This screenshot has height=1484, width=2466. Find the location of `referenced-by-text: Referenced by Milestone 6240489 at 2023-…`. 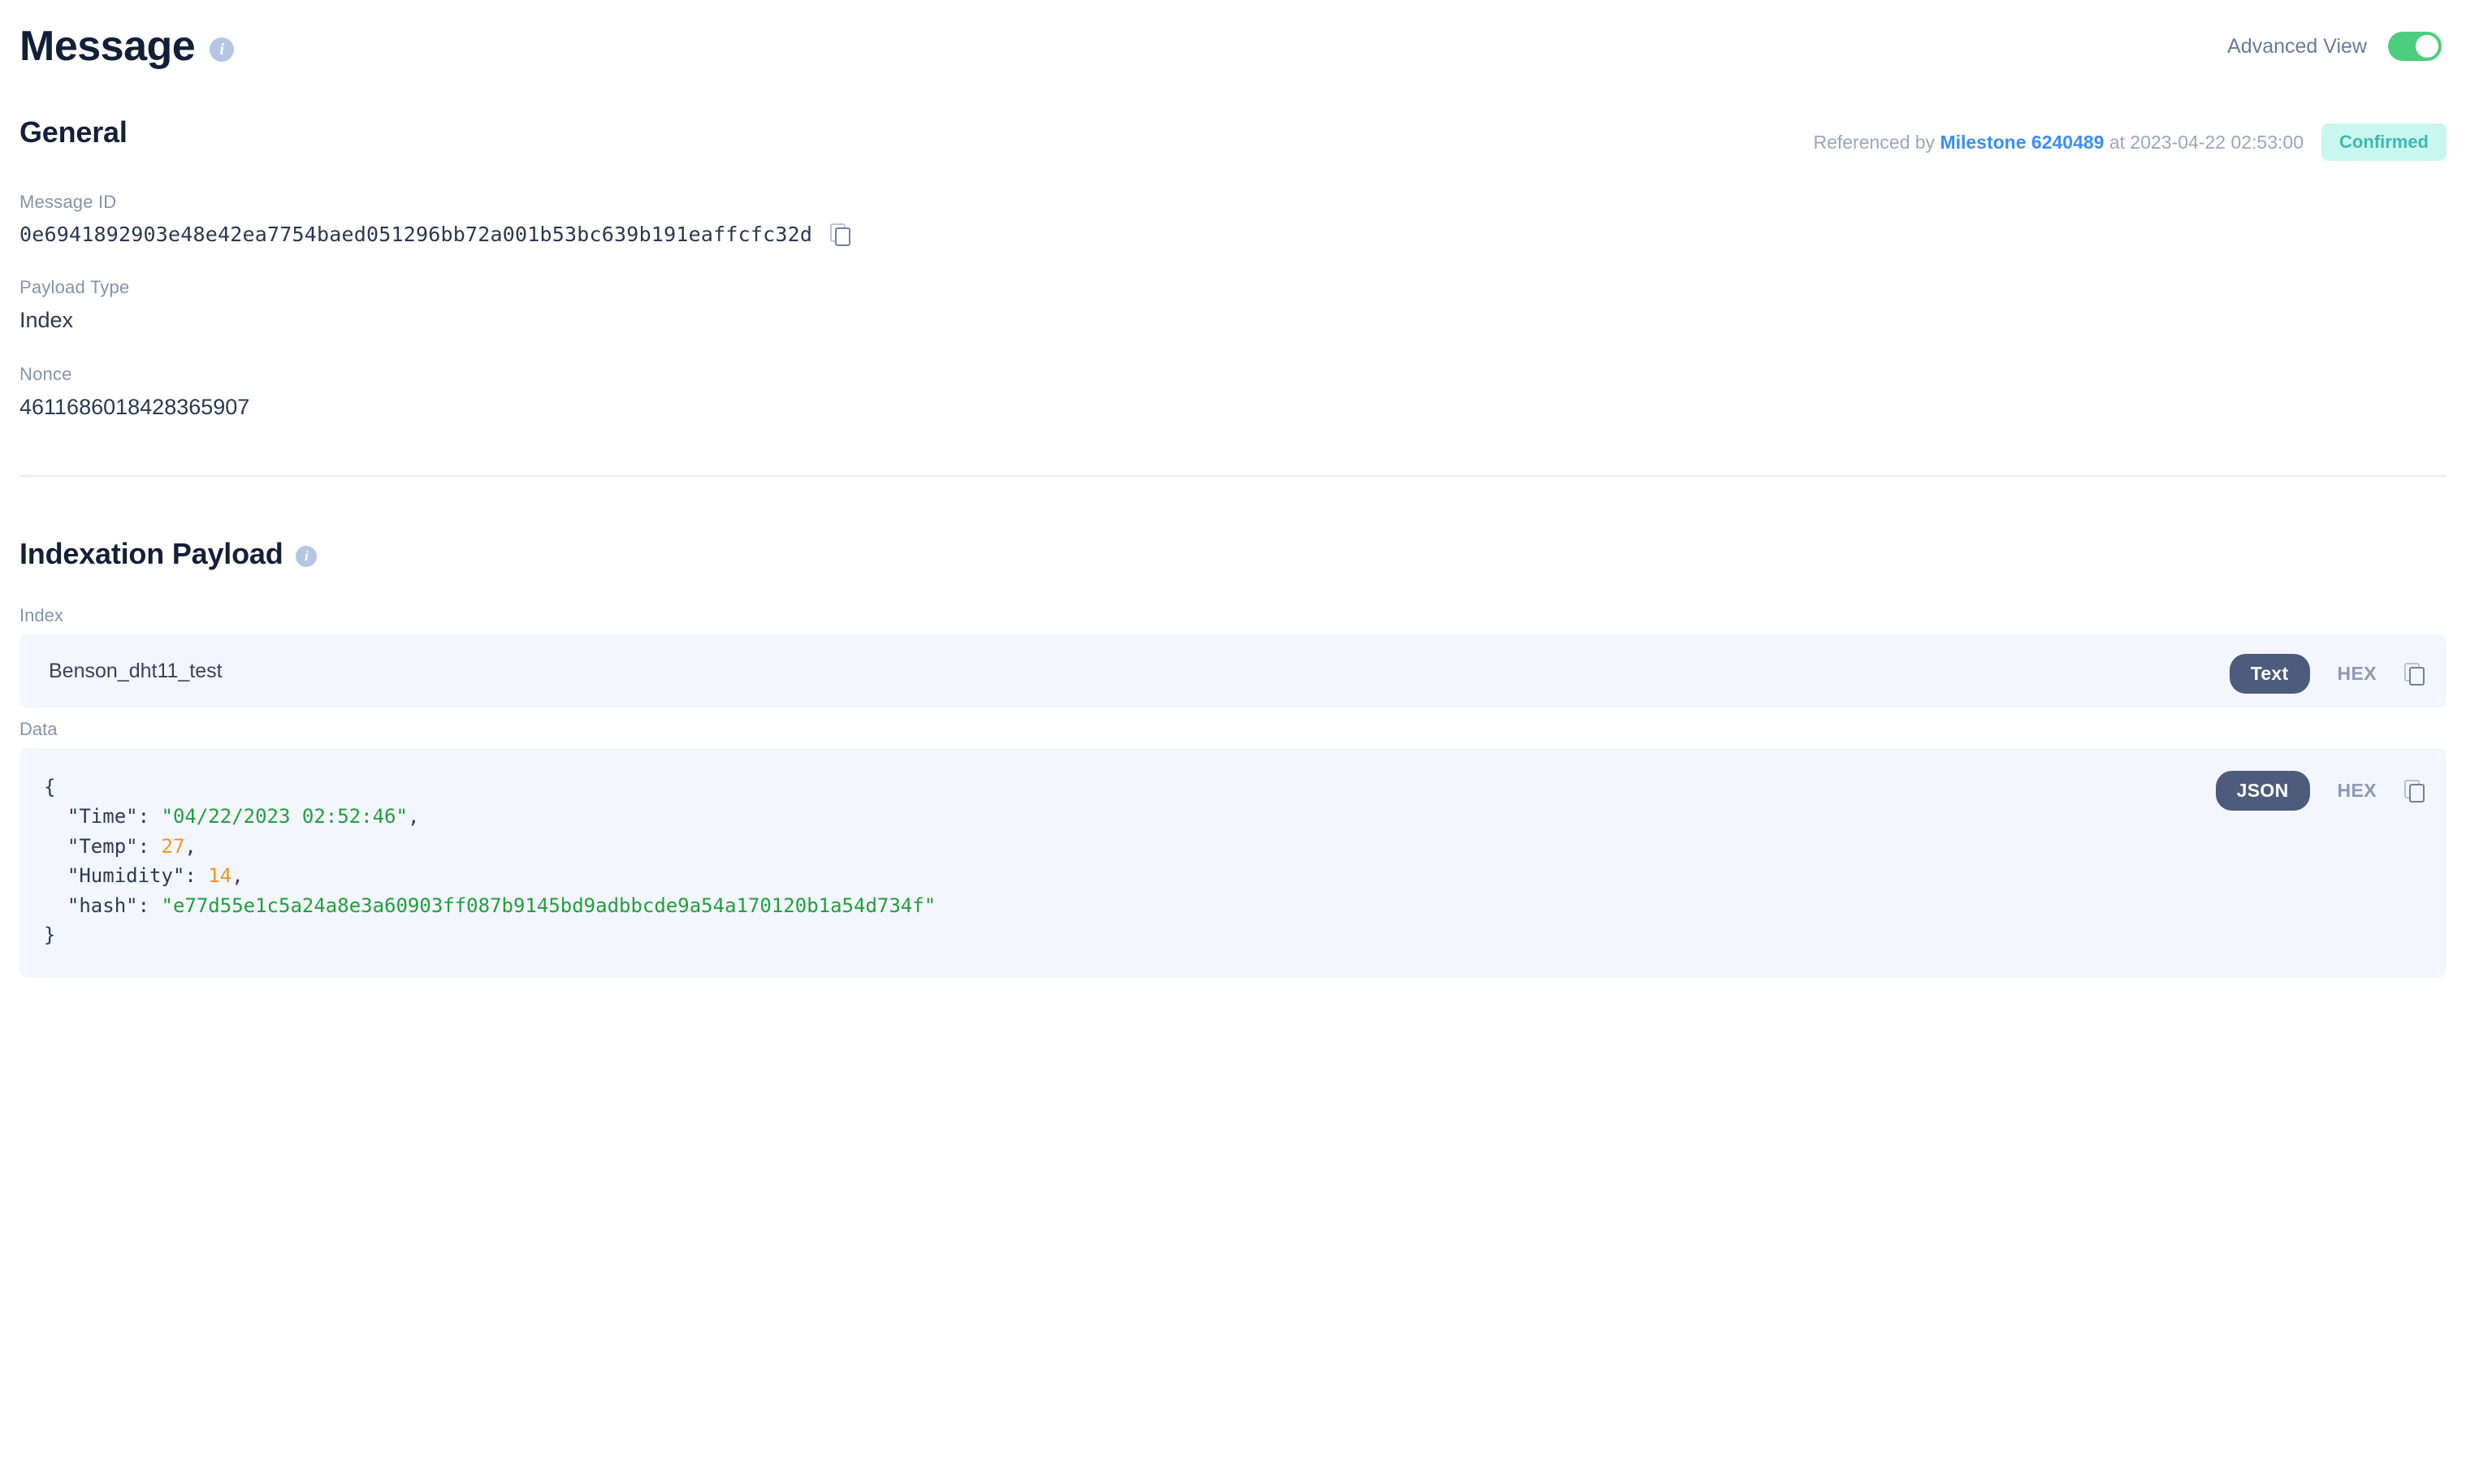

referenced-by-text: Referenced by Milestone 6240489 at 2023-… is located at coordinates (2058, 143).